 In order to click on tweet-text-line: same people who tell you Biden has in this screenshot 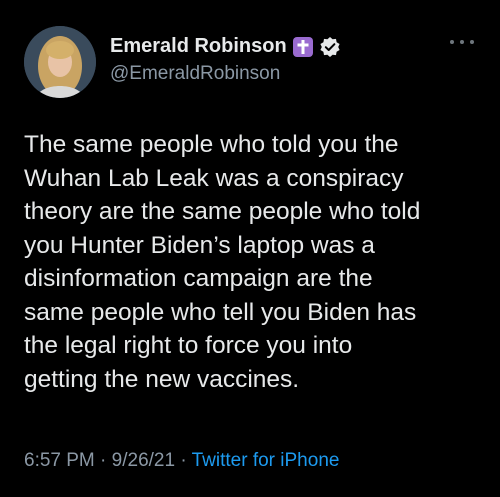, I will do `click(220, 312)`.